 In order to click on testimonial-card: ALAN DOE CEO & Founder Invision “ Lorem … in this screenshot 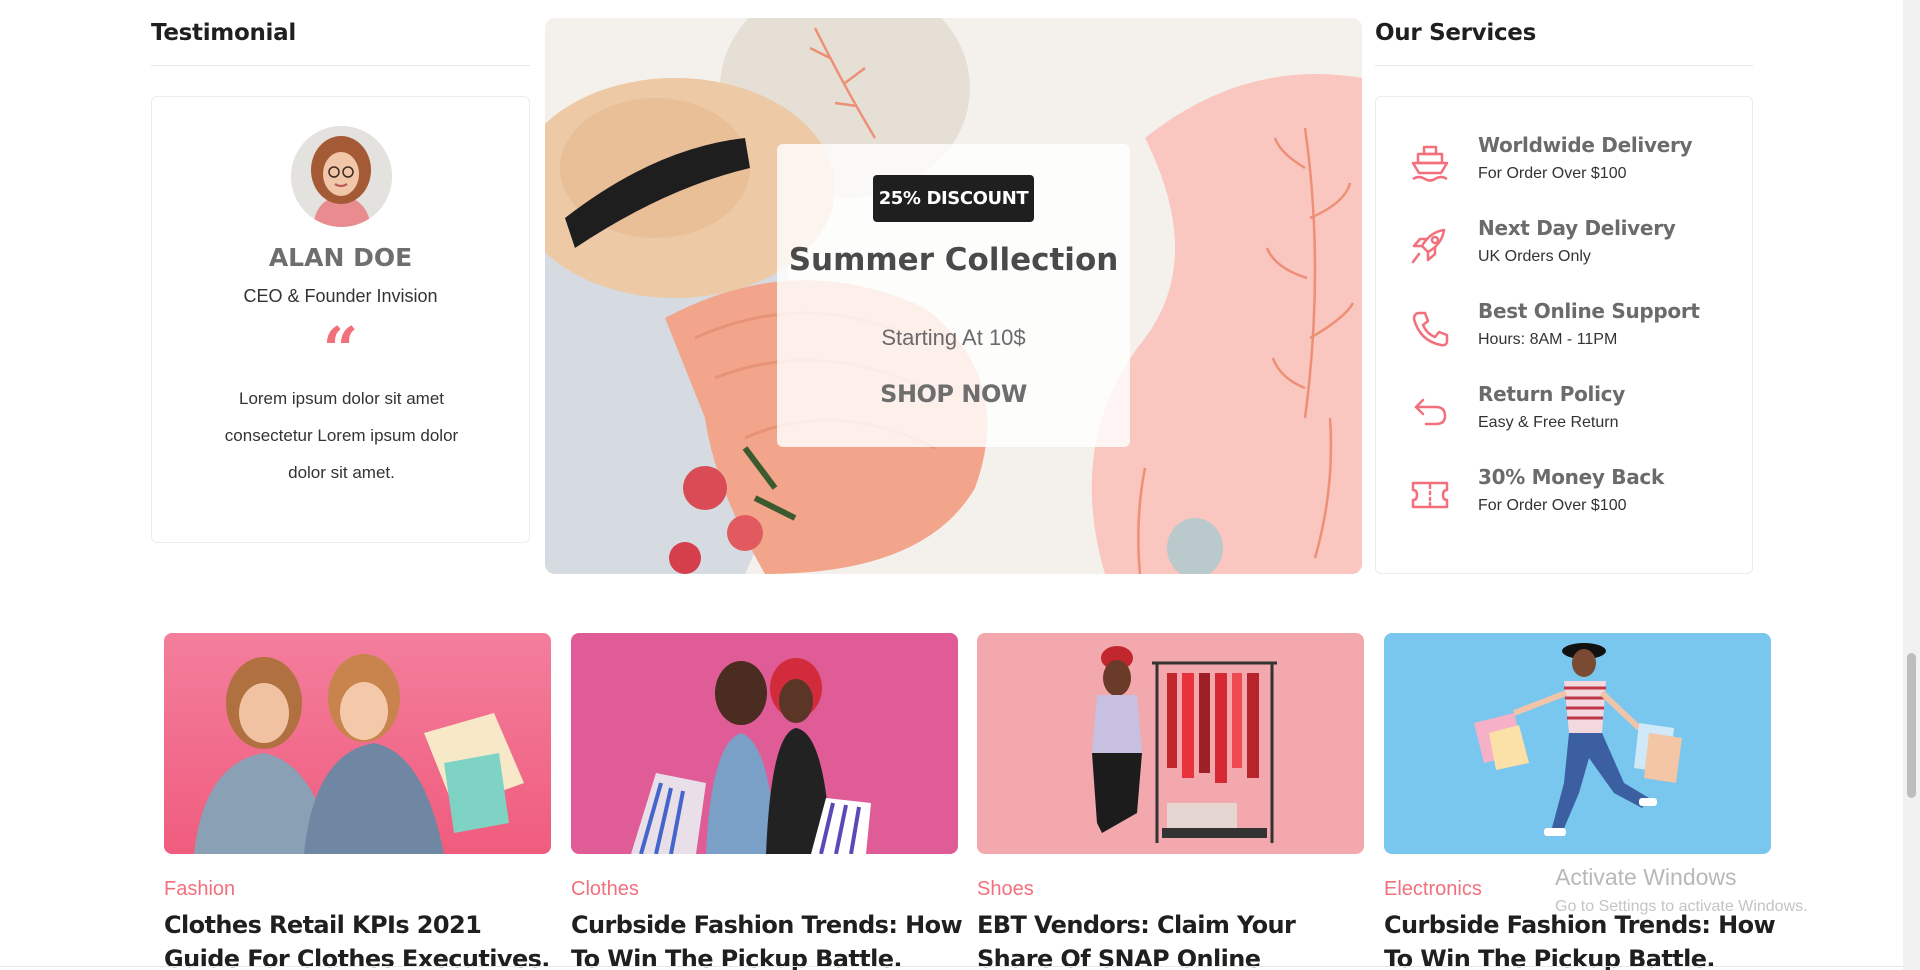, I will do `click(340, 319)`.